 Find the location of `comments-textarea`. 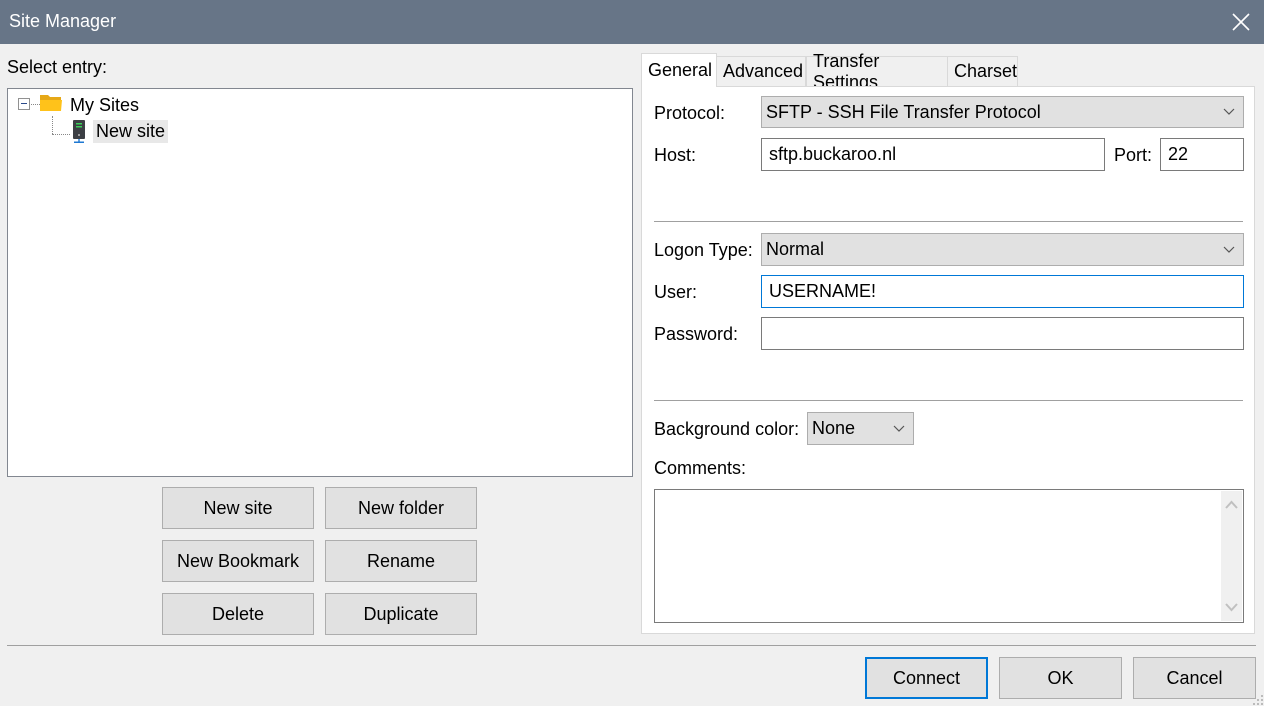

comments-textarea is located at coordinates (949, 556).